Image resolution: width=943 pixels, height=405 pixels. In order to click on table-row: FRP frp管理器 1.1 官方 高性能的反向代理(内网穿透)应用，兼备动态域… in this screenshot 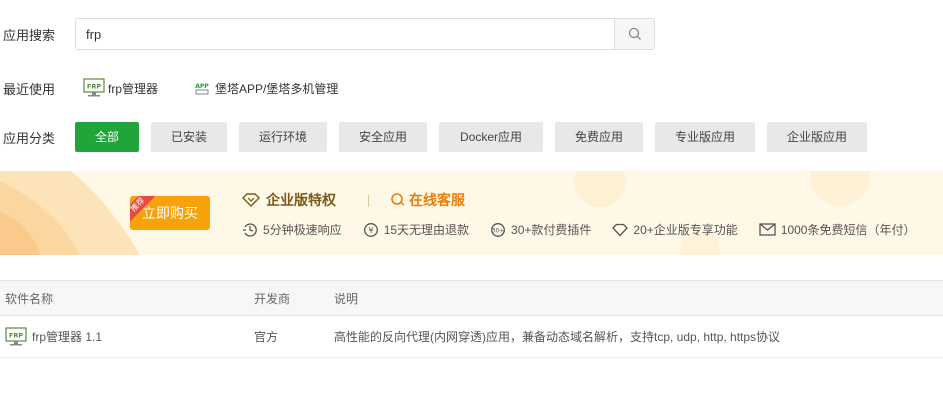, I will do `click(471, 337)`.